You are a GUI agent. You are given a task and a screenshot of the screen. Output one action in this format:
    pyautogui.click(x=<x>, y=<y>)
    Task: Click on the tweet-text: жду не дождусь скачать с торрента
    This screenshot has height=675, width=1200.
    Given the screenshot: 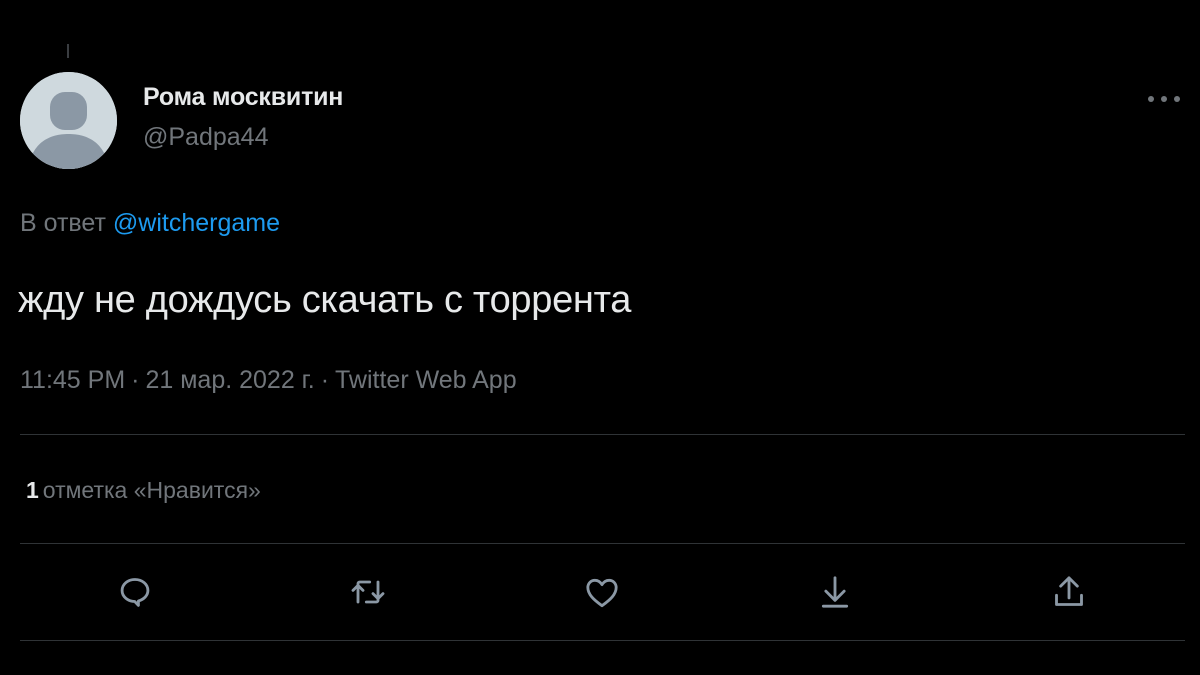 What is the action you would take?
    pyautogui.click(x=325, y=300)
    